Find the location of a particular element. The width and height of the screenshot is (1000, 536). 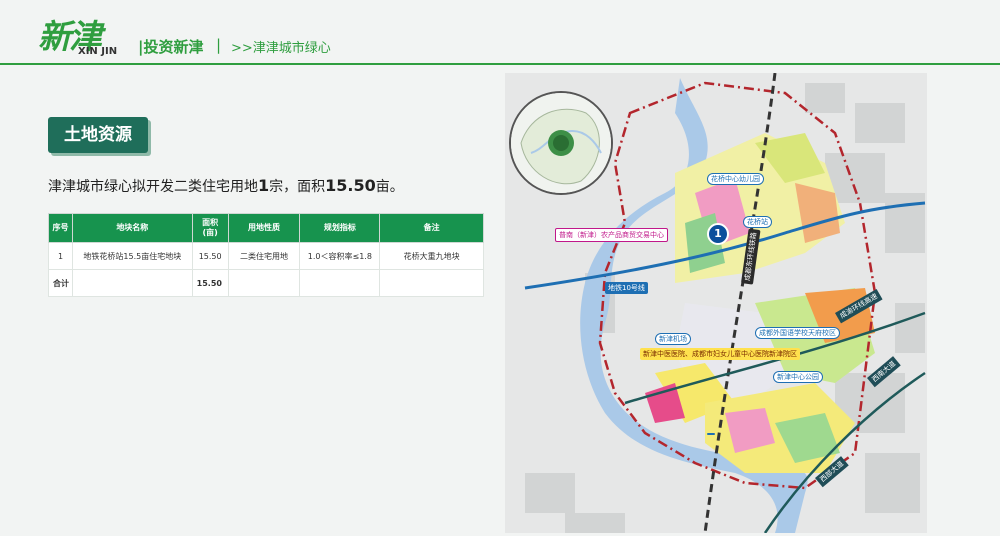

summary-post: 亩。 is located at coordinates (389, 187).